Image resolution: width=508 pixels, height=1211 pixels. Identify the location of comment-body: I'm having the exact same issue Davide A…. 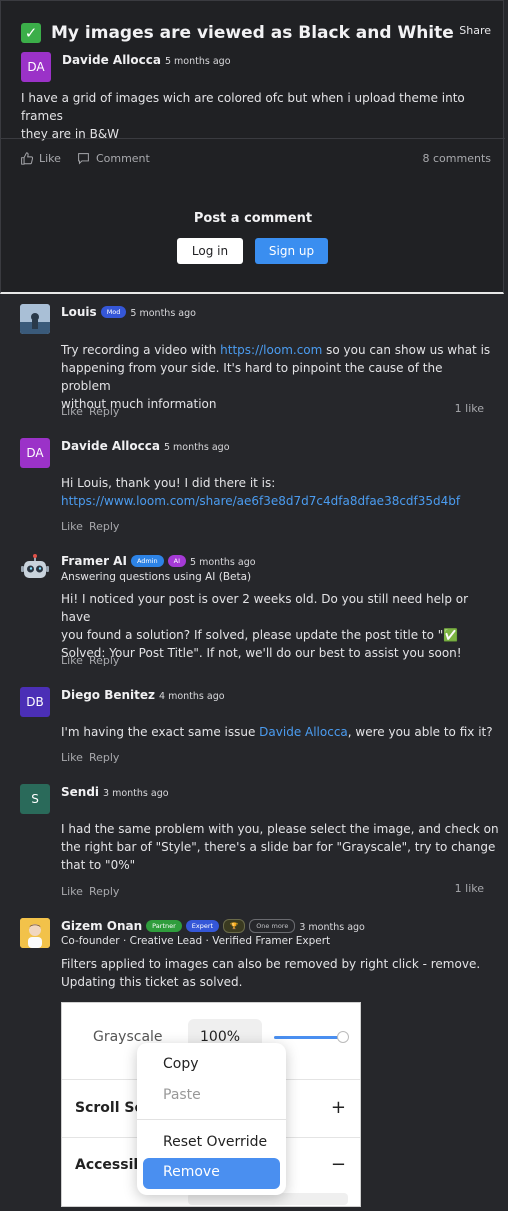
(281, 732).